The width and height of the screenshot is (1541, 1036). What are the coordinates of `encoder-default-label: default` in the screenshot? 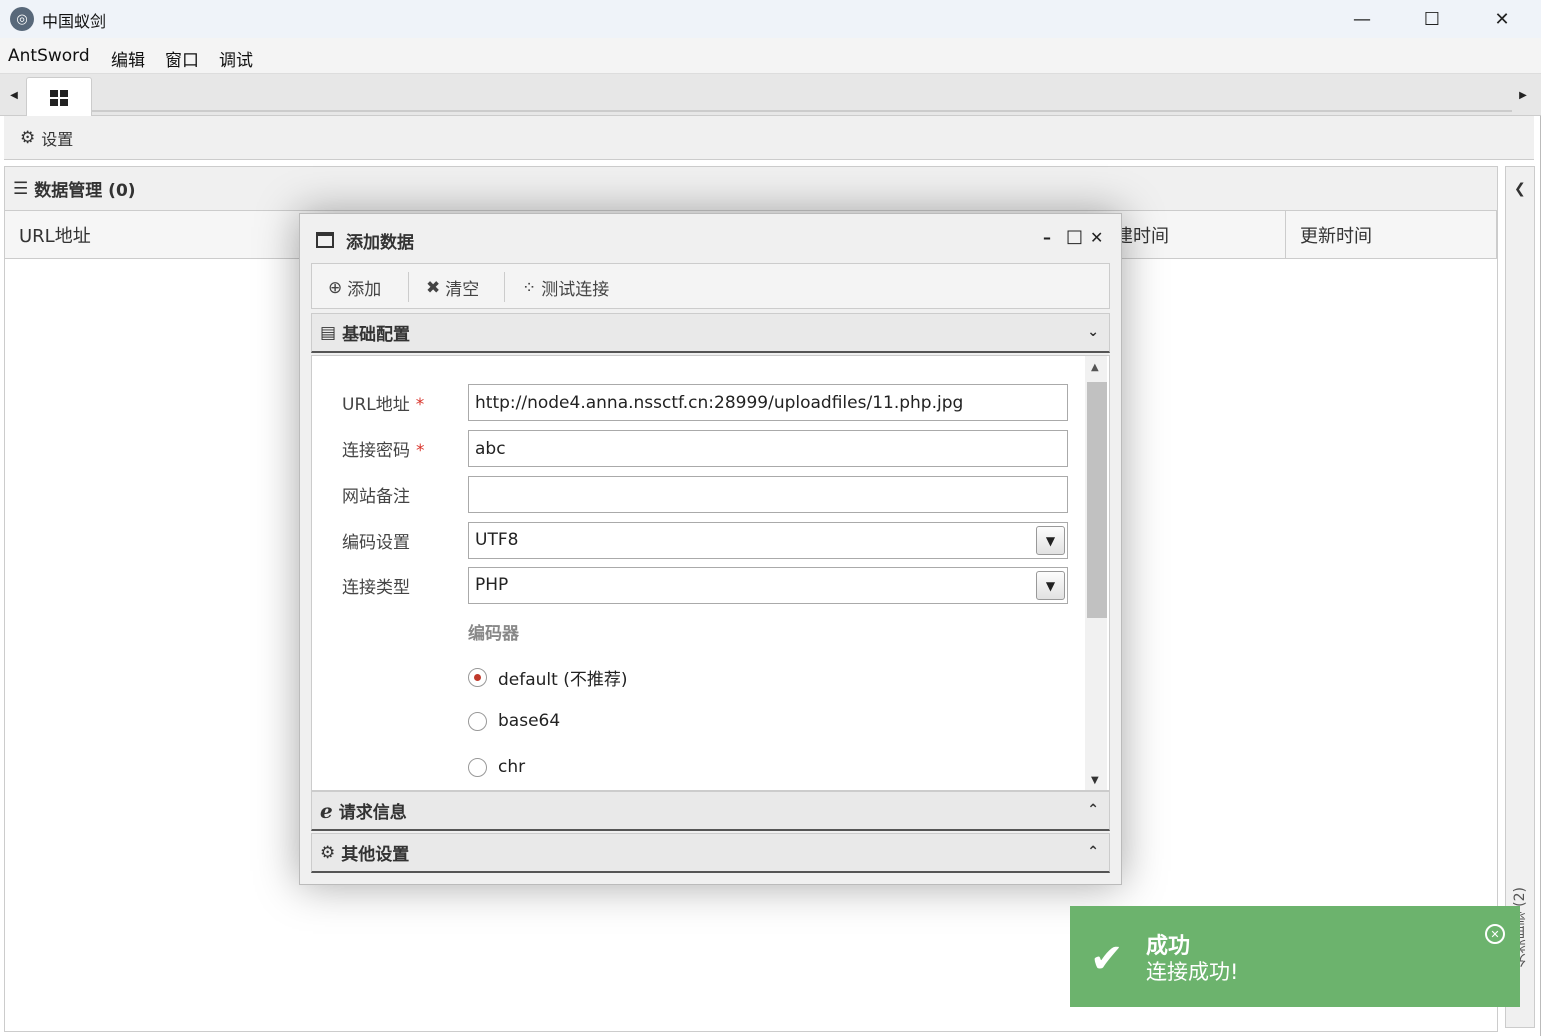 It's located at (528, 680).